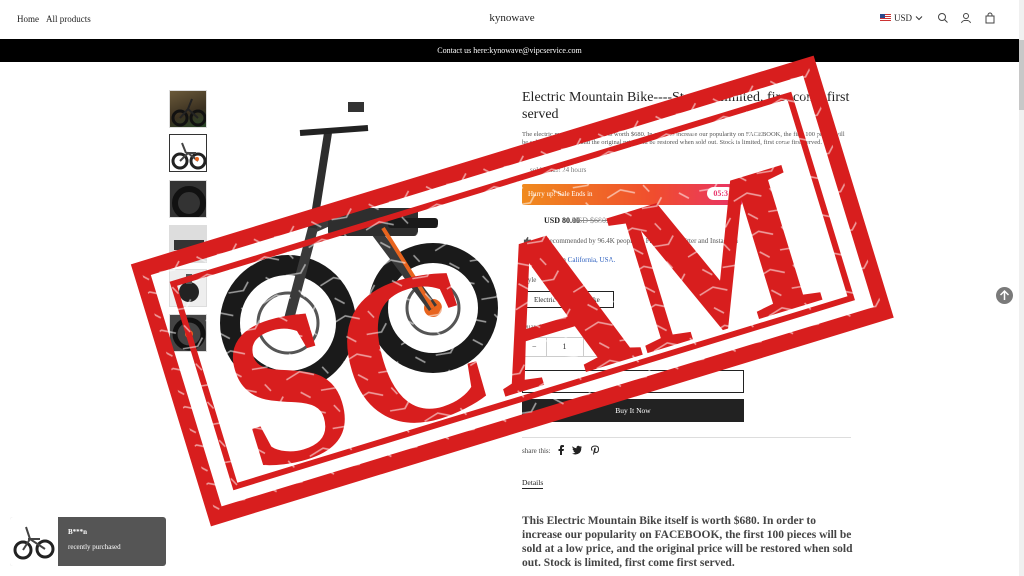  I want to click on recent-purchase-popup: B***n recently purchased, so click(88, 541).